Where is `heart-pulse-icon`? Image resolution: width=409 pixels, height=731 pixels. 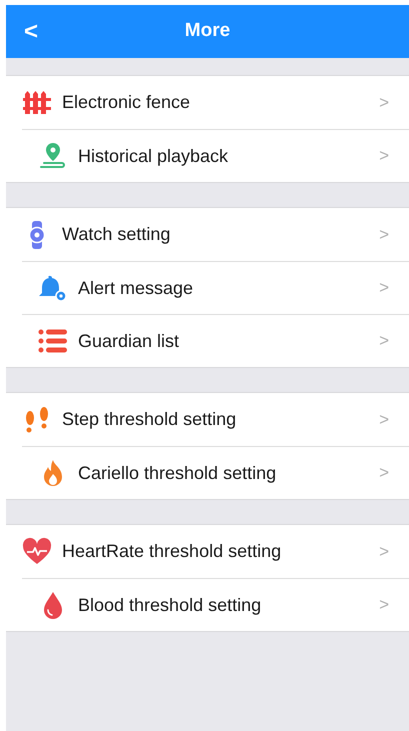
heart-pulse-icon is located at coordinates (37, 551).